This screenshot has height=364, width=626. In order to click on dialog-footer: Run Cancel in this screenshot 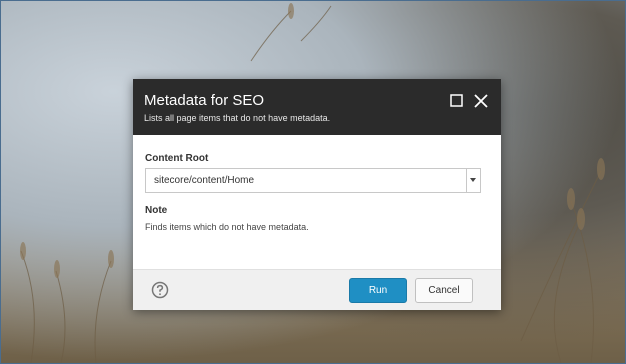, I will do `click(317, 289)`.